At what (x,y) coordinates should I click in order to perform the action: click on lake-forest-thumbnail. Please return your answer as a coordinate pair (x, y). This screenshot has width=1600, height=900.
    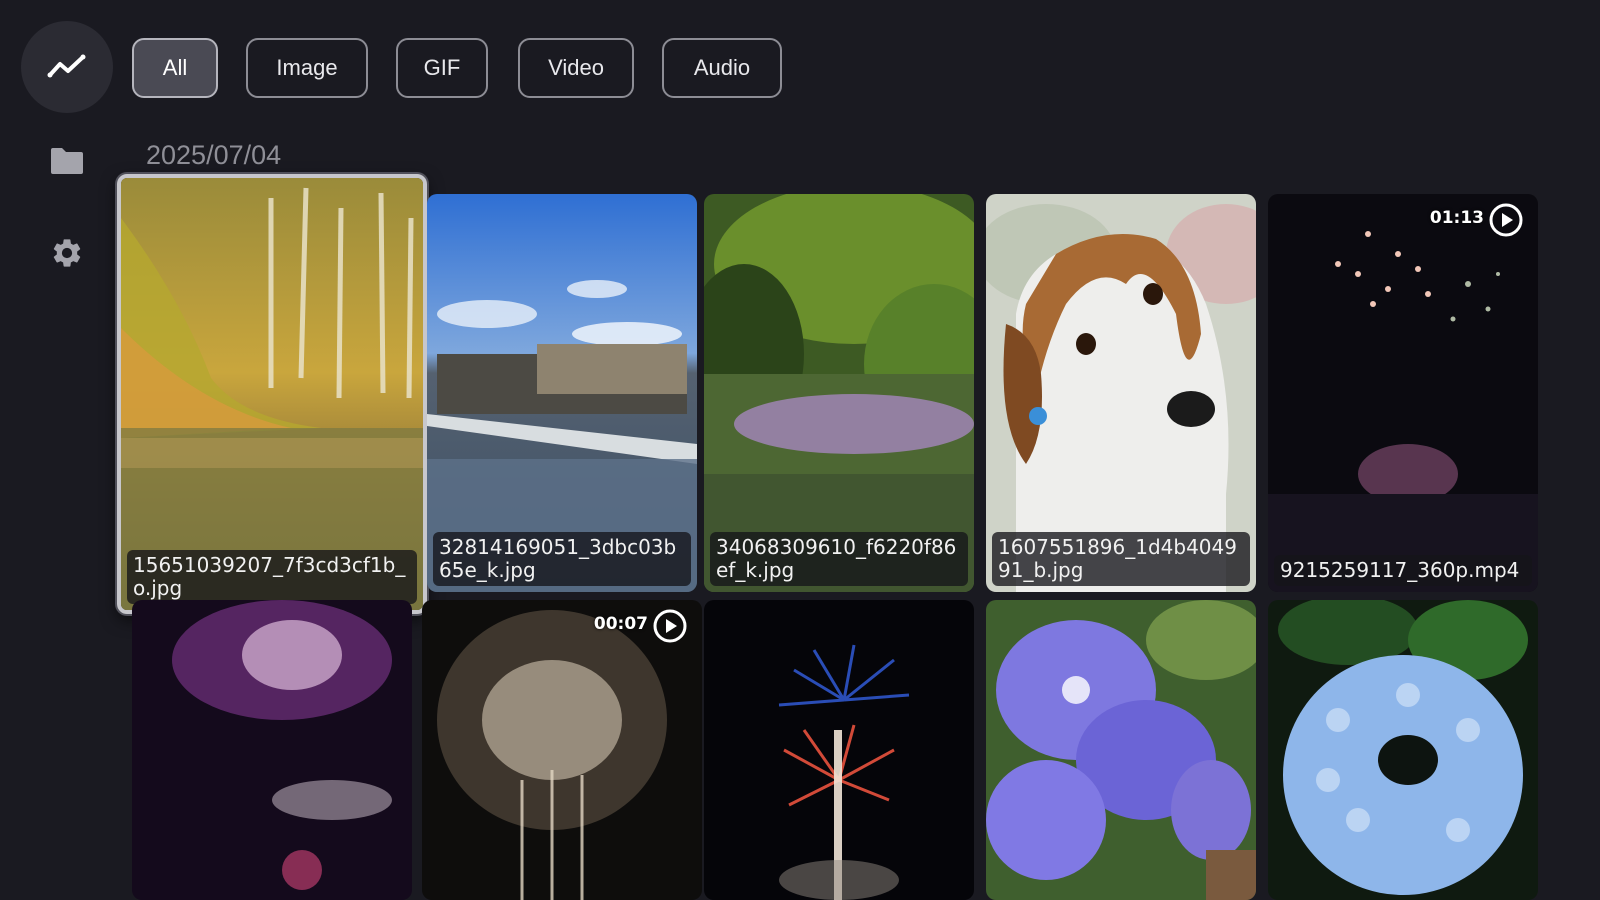
    Looking at the image, I should click on (272, 394).